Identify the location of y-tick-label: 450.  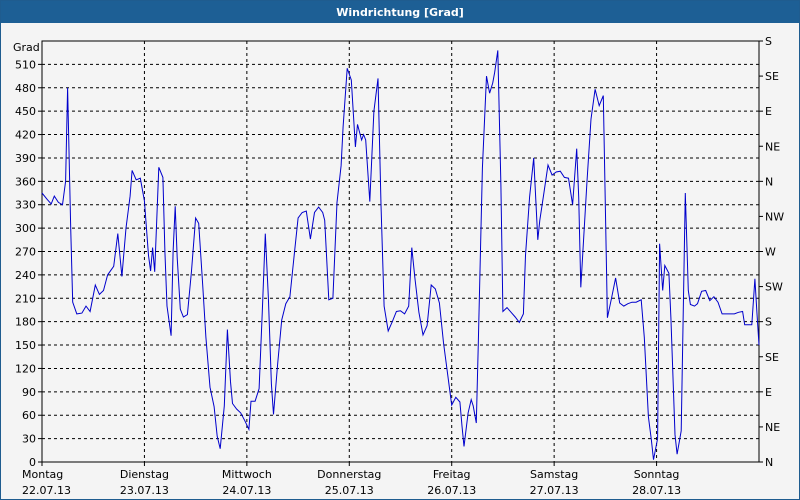
(25, 111).